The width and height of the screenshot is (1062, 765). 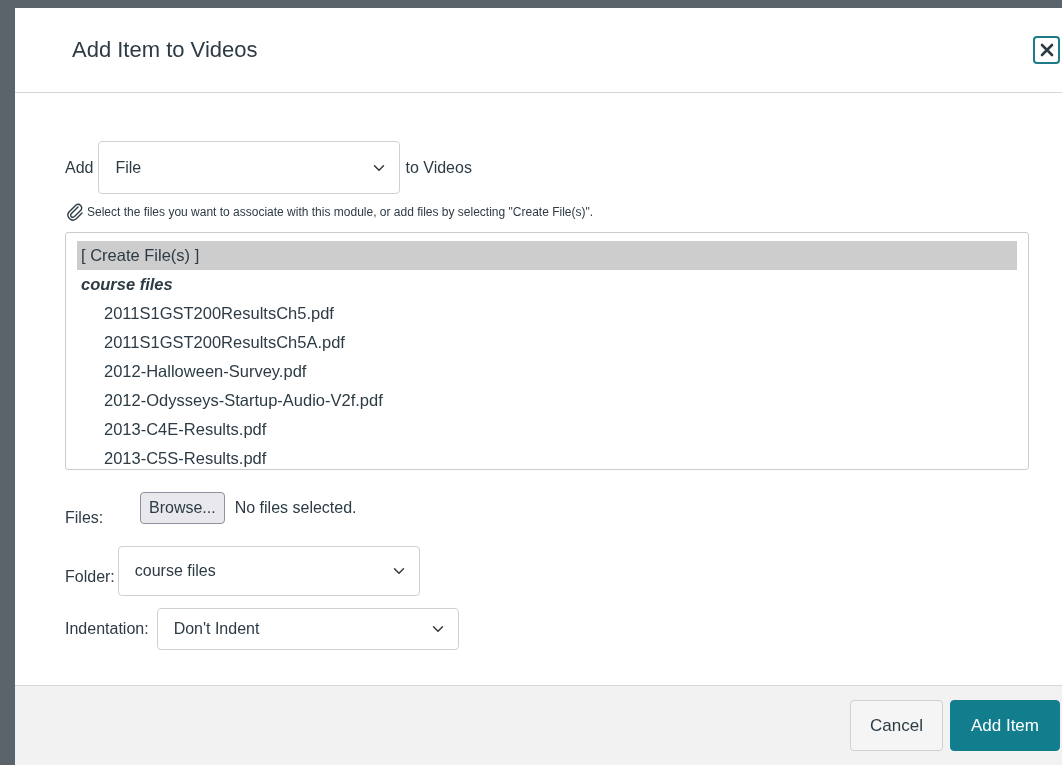 What do you see at coordinates (165, 50) in the screenshot?
I see `dialog-title: Add Item to Videos` at bounding box center [165, 50].